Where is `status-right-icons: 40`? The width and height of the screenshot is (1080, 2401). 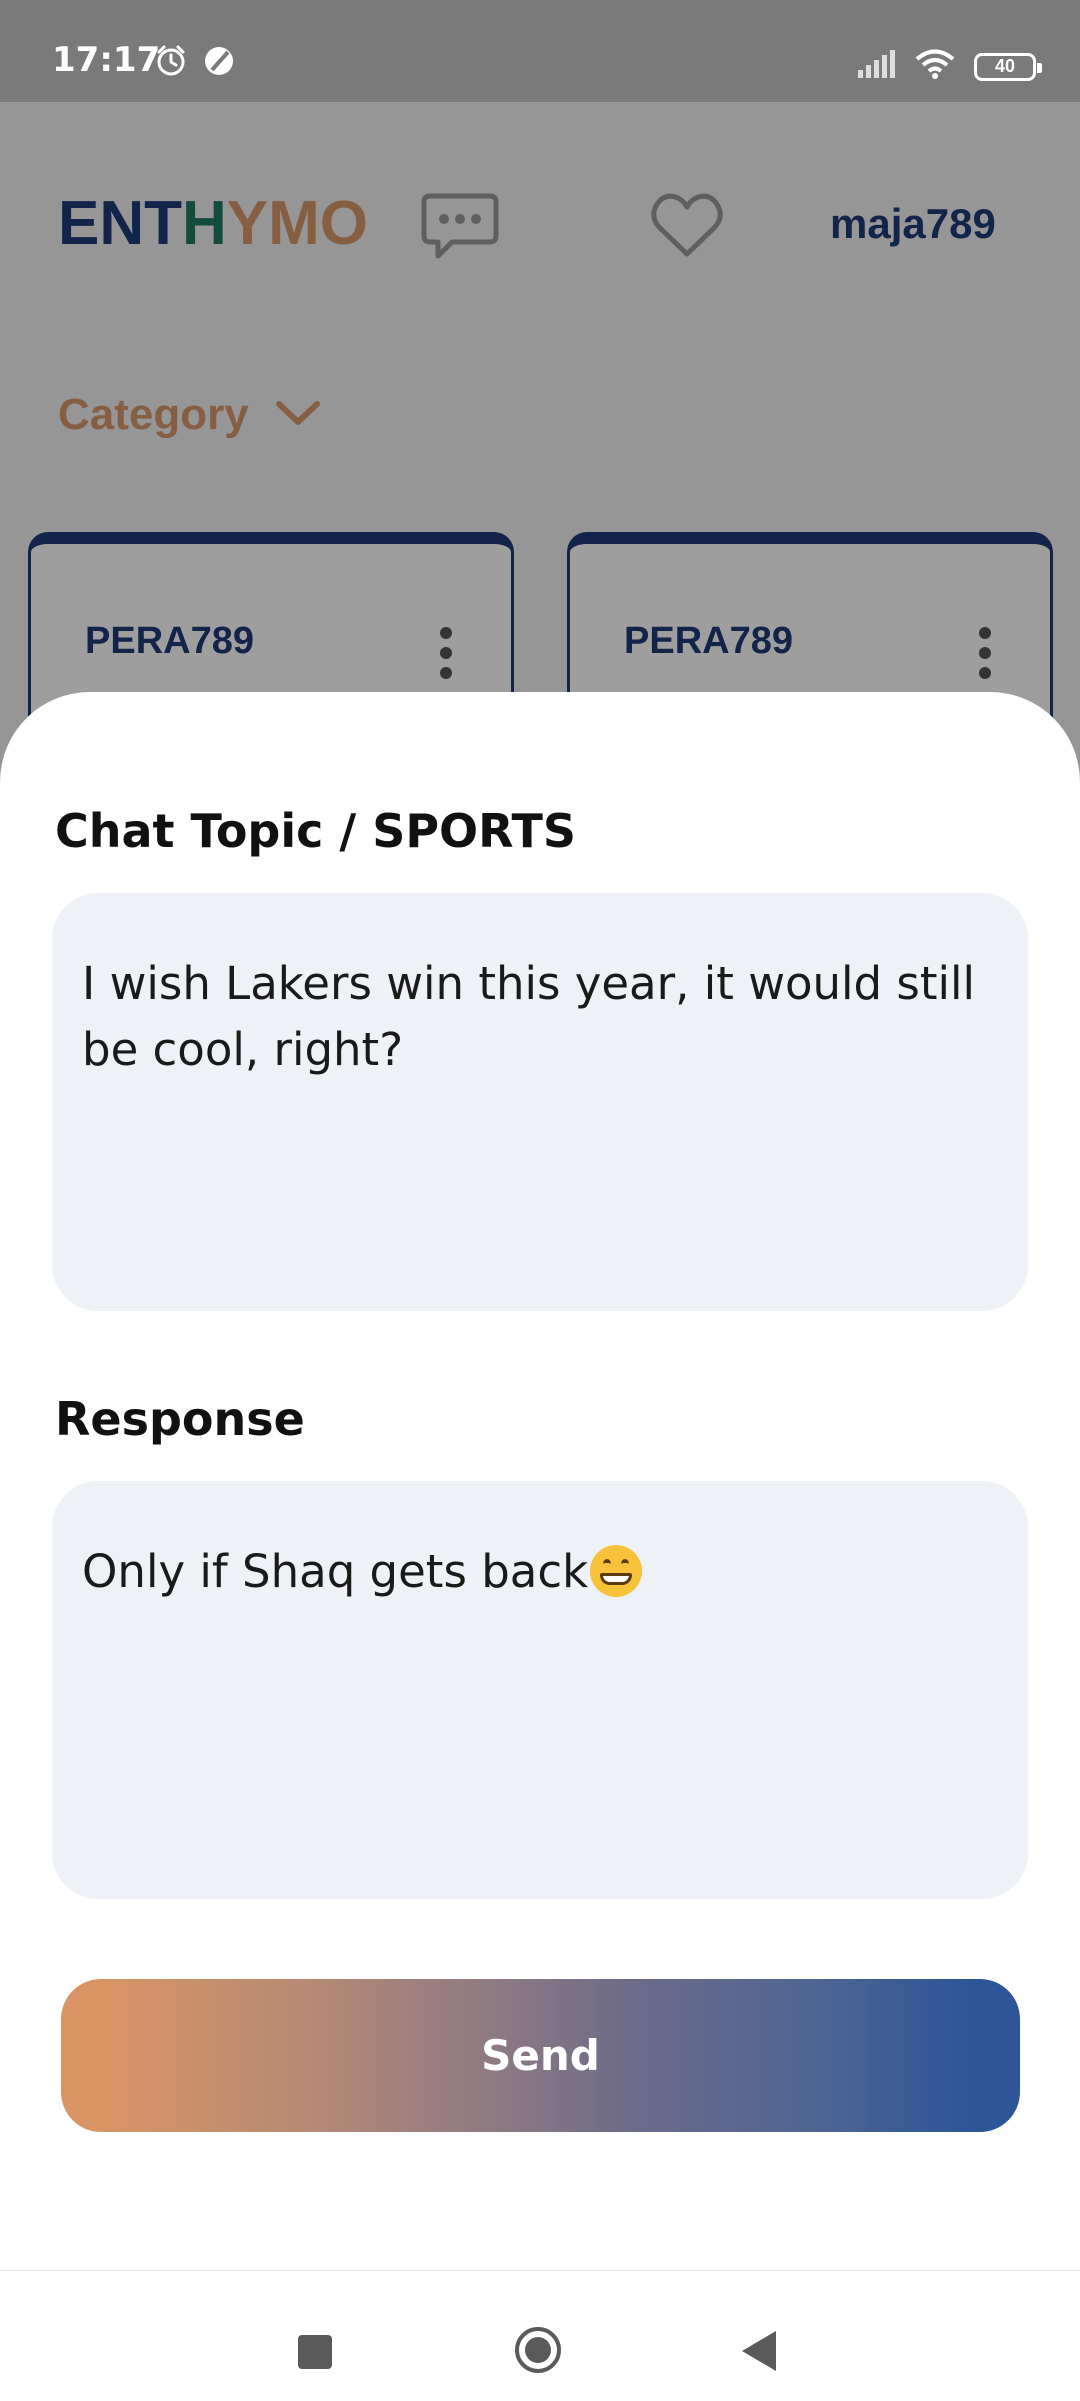 status-right-icons: 40 is located at coordinates (949, 66).